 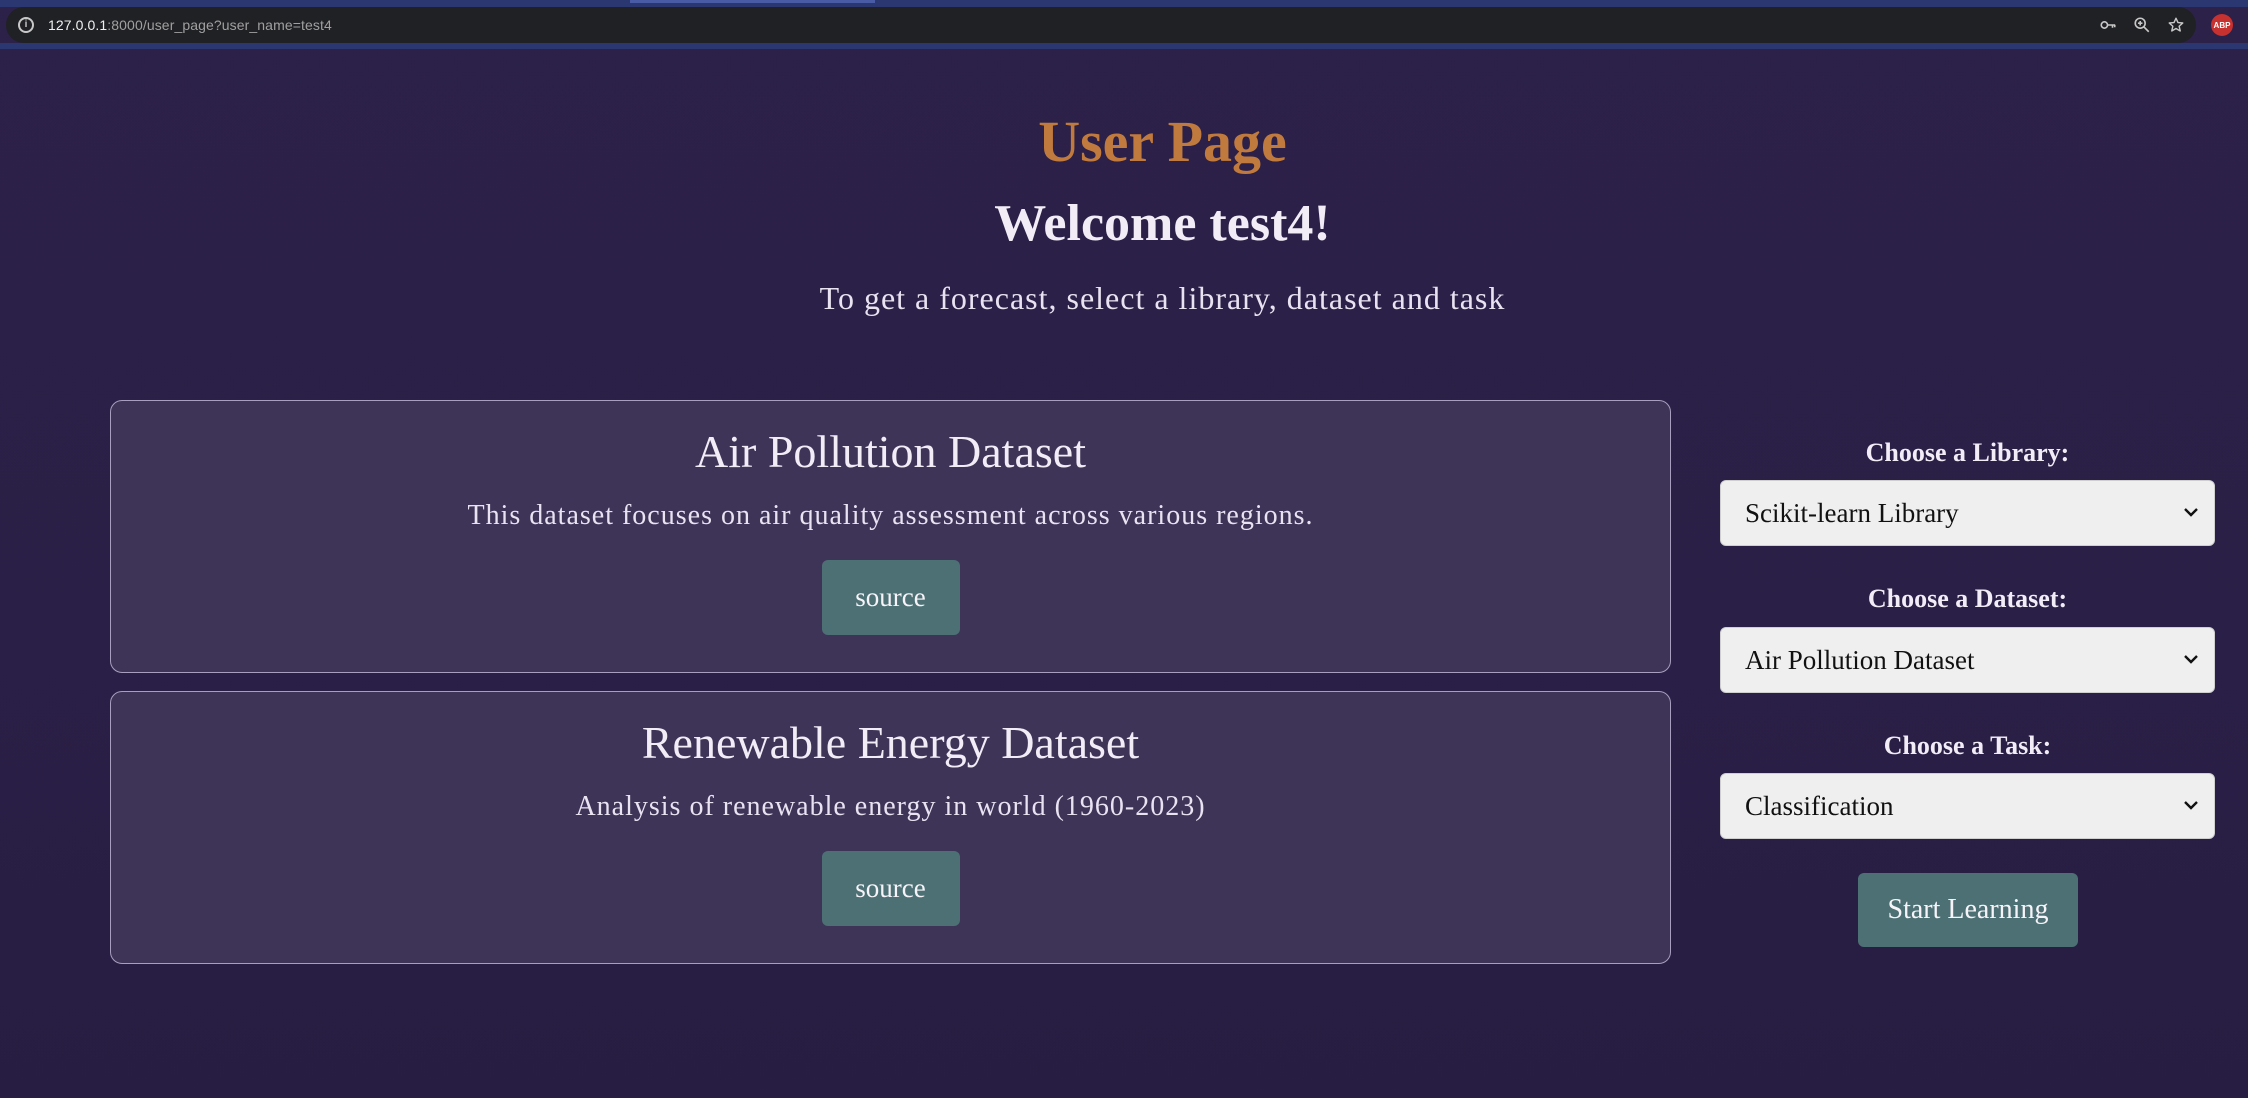 I want to click on library-select-value: Scikit-learn Library, so click(x=1852, y=512).